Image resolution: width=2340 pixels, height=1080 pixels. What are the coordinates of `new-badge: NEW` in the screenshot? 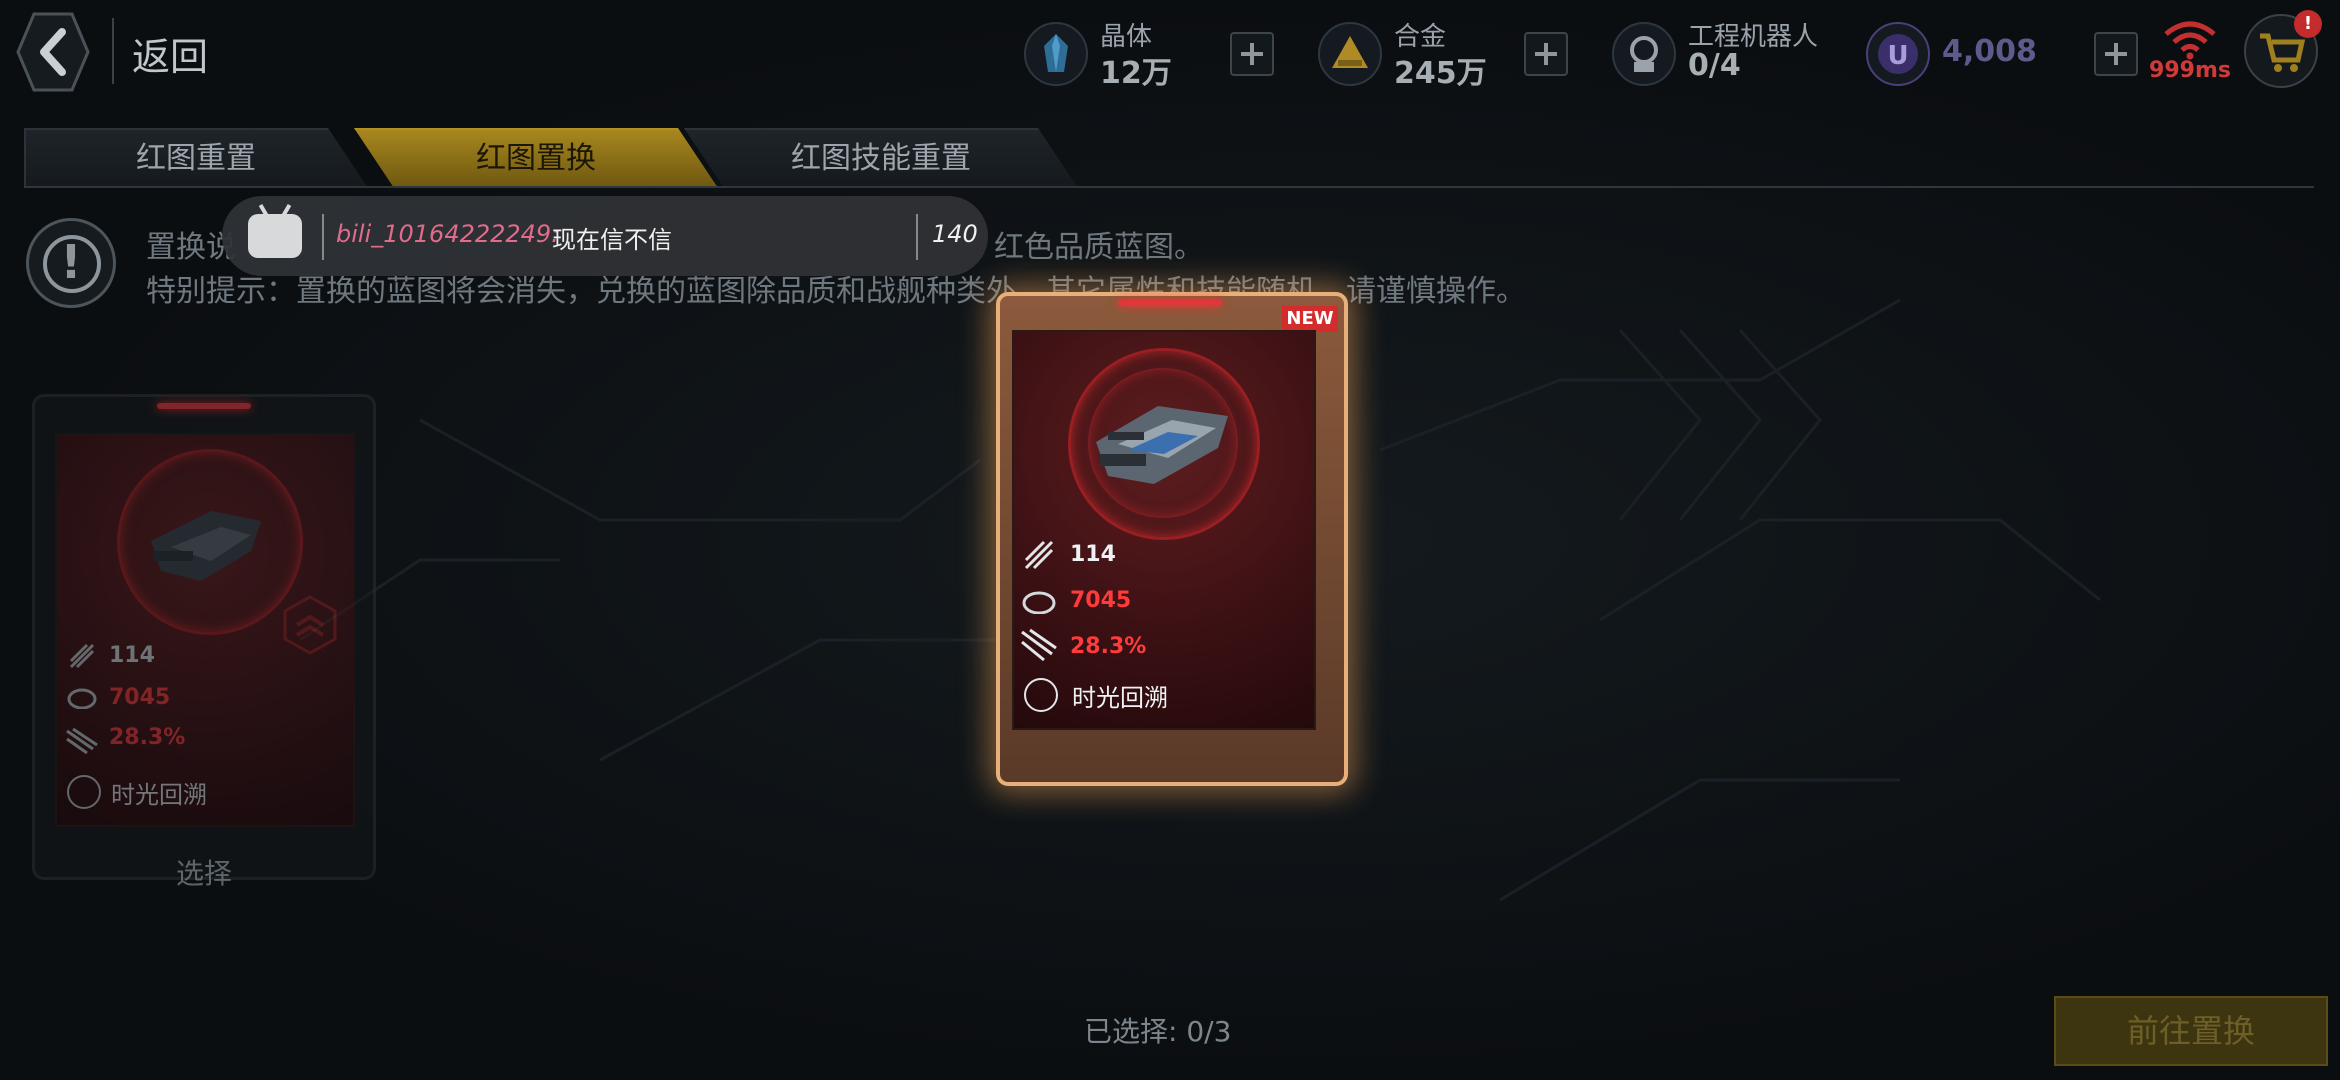 It's located at (1310, 319).